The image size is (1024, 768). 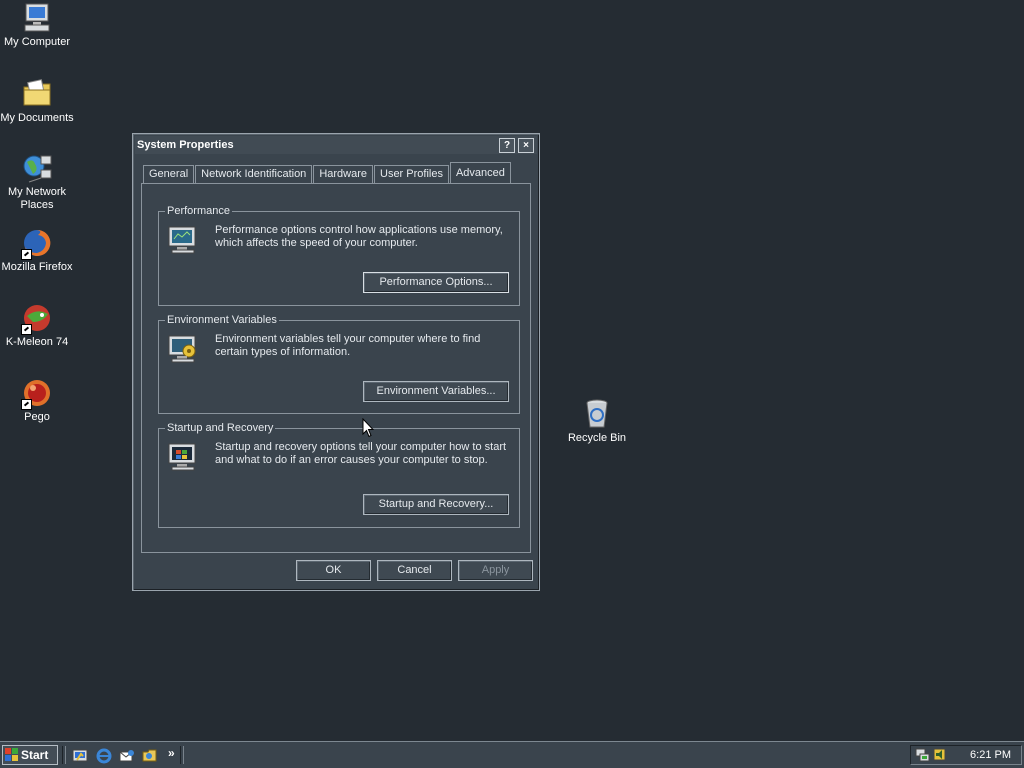 What do you see at coordinates (11, 754) in the screenshot?
I see `windows-logo-icon` at bounding box center [11, 754].